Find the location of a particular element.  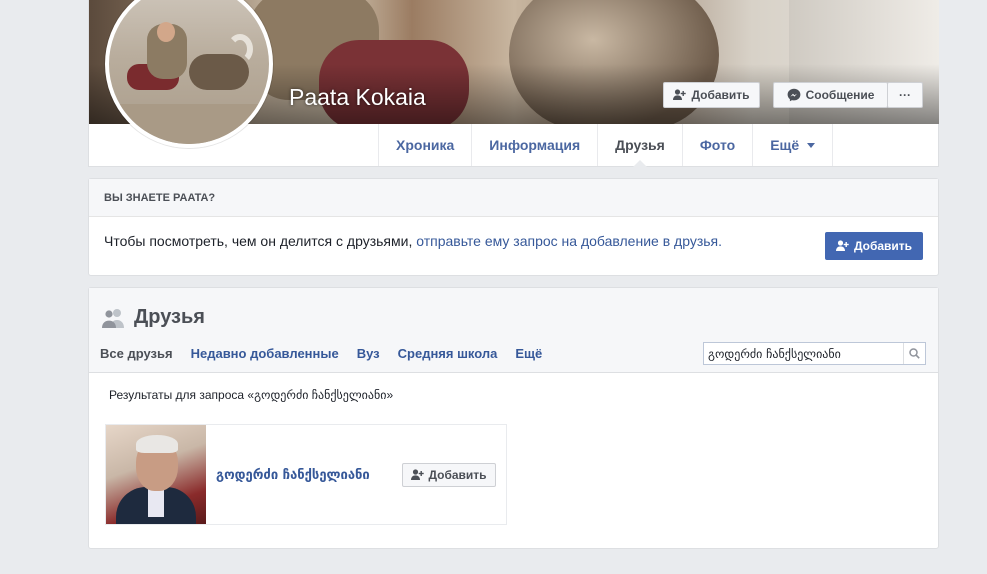

friends-tab-recent: Недавно добавленные is located at coordinates (265, 353).